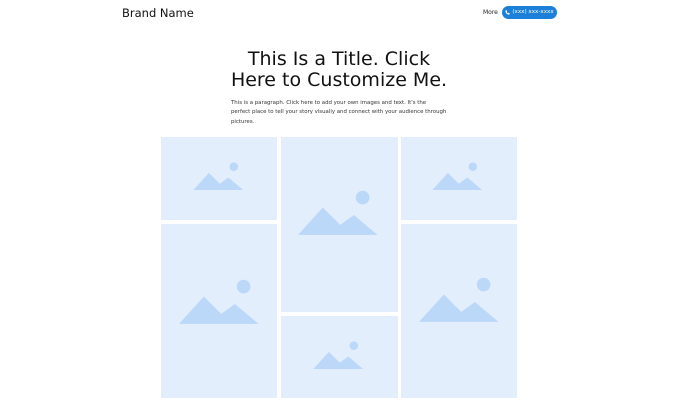 This screenshot has height=410, width=678. Describe the element at coordinates (533, 12) in the screenshot. I see `phone-number: (xxx) xxx-xxxx` at that location.